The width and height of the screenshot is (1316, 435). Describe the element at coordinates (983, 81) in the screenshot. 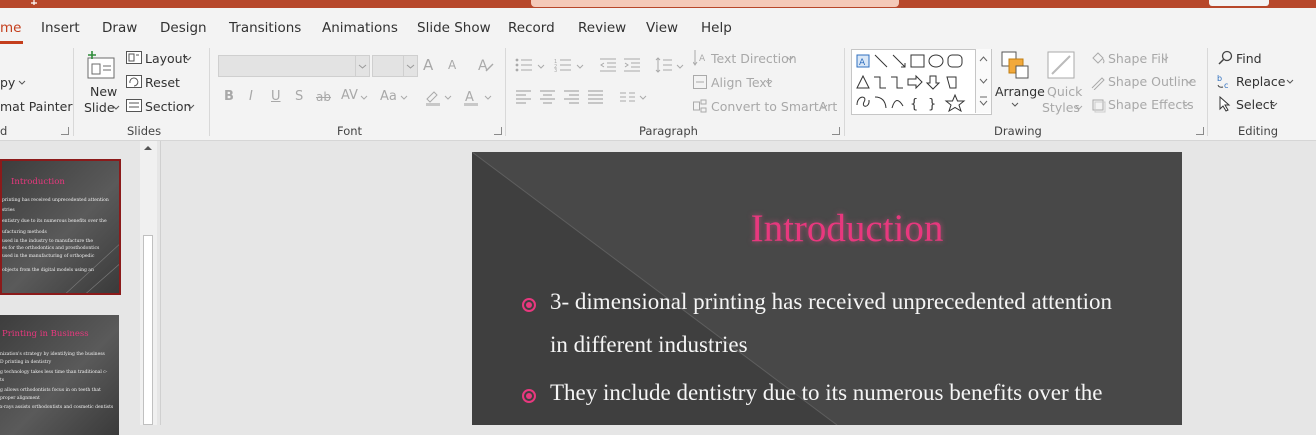

I see `shapes-gallery-scroller` at that location.